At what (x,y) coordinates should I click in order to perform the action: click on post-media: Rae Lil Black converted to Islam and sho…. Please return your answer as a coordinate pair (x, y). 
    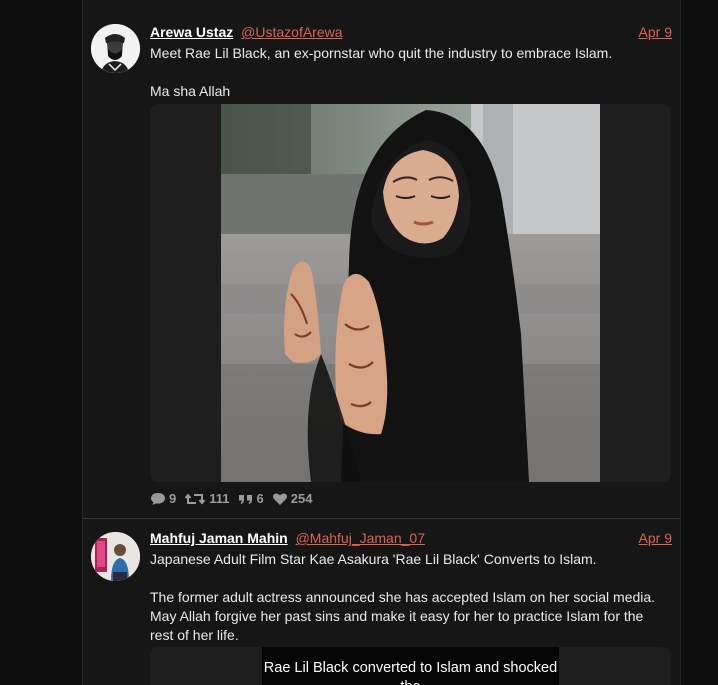
    Looking at the image, I should click on (410, 666).